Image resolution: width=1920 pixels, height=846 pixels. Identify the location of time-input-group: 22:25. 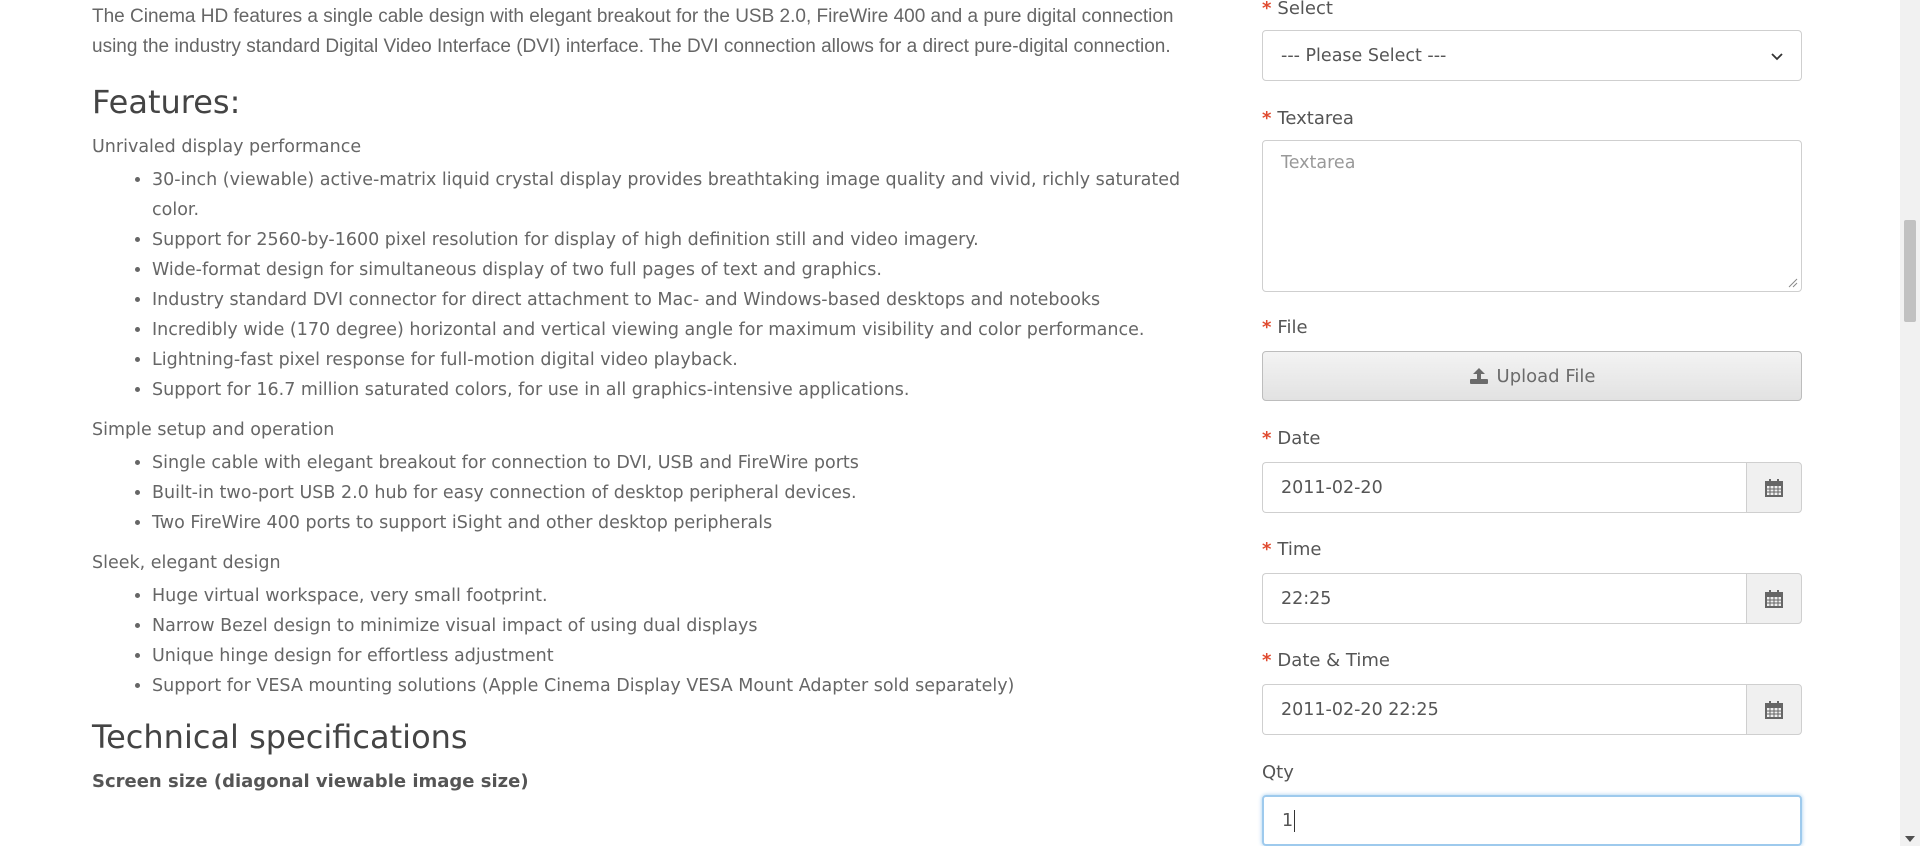
(1532, 598).